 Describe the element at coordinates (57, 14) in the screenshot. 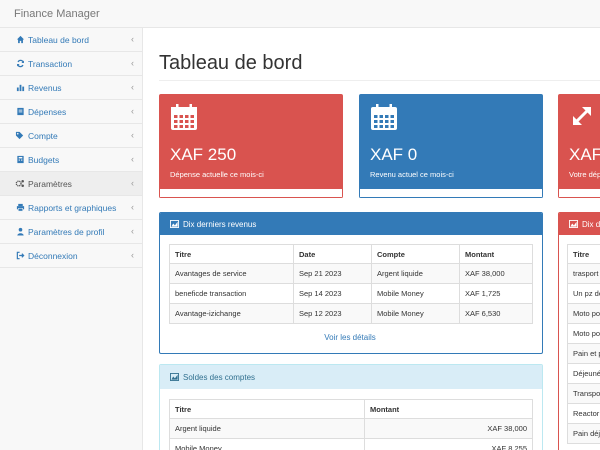

I see `brand-title: Finance Manager` at that location.